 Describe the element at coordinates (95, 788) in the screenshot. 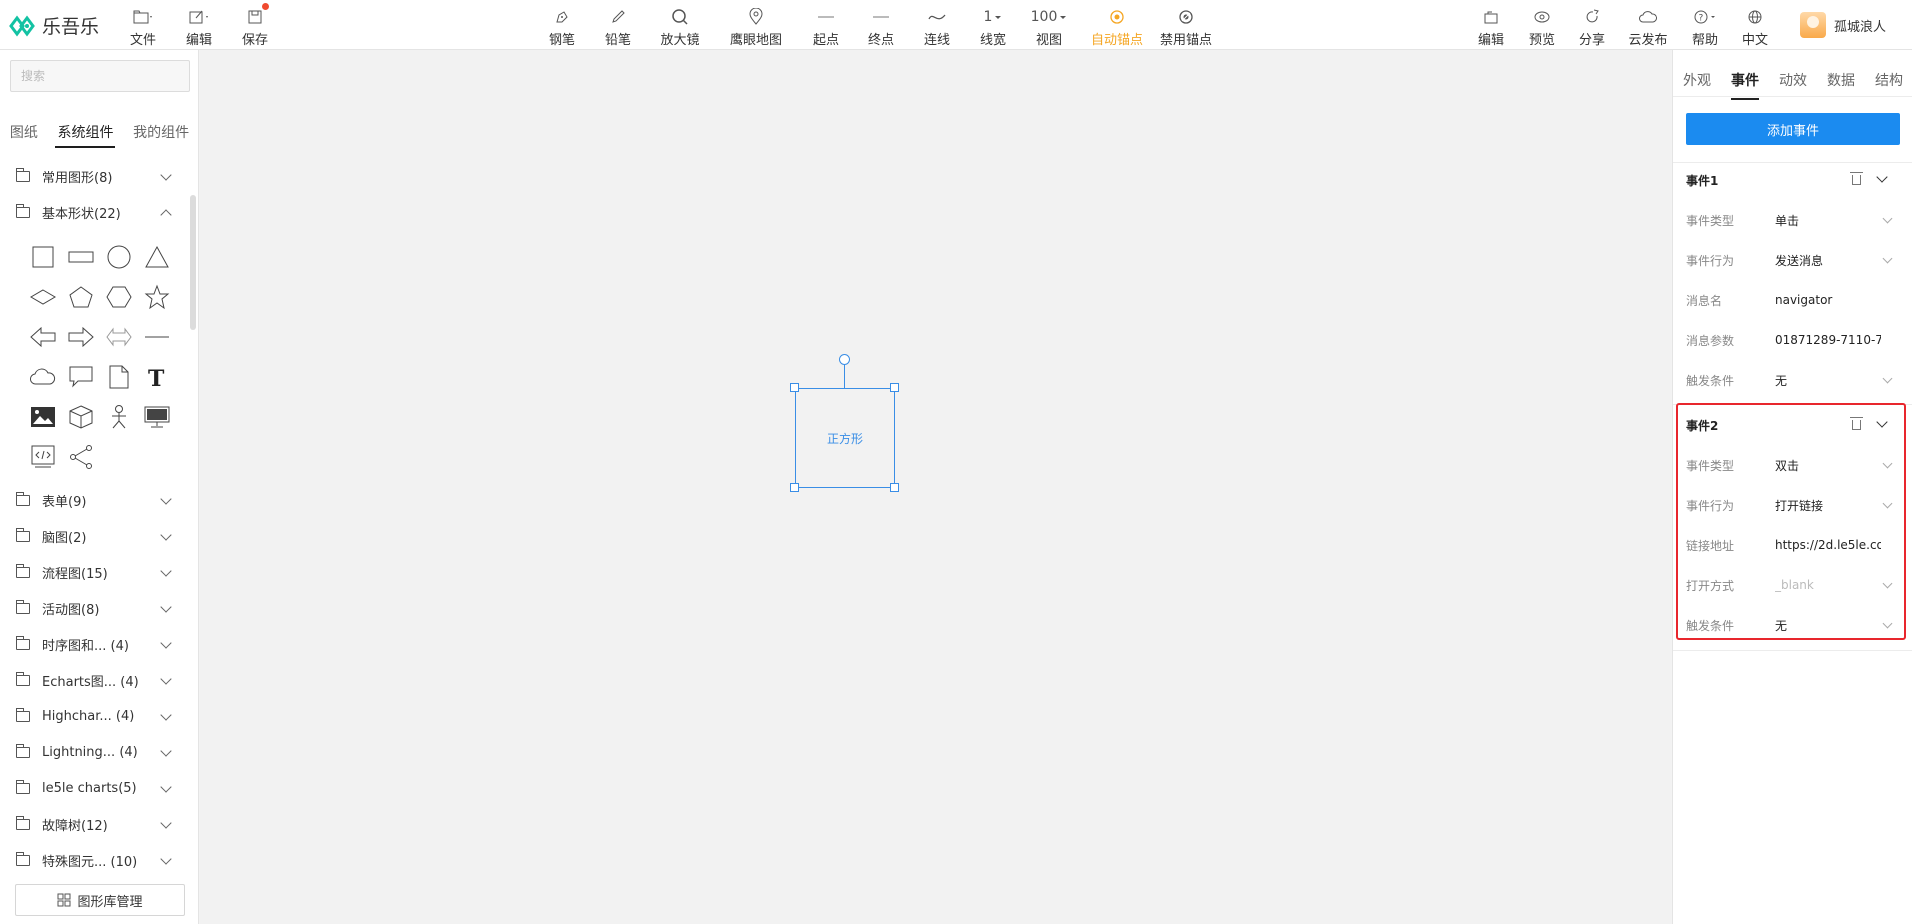

I see `category-le5le-charts: le5le charts(5)` at that location.